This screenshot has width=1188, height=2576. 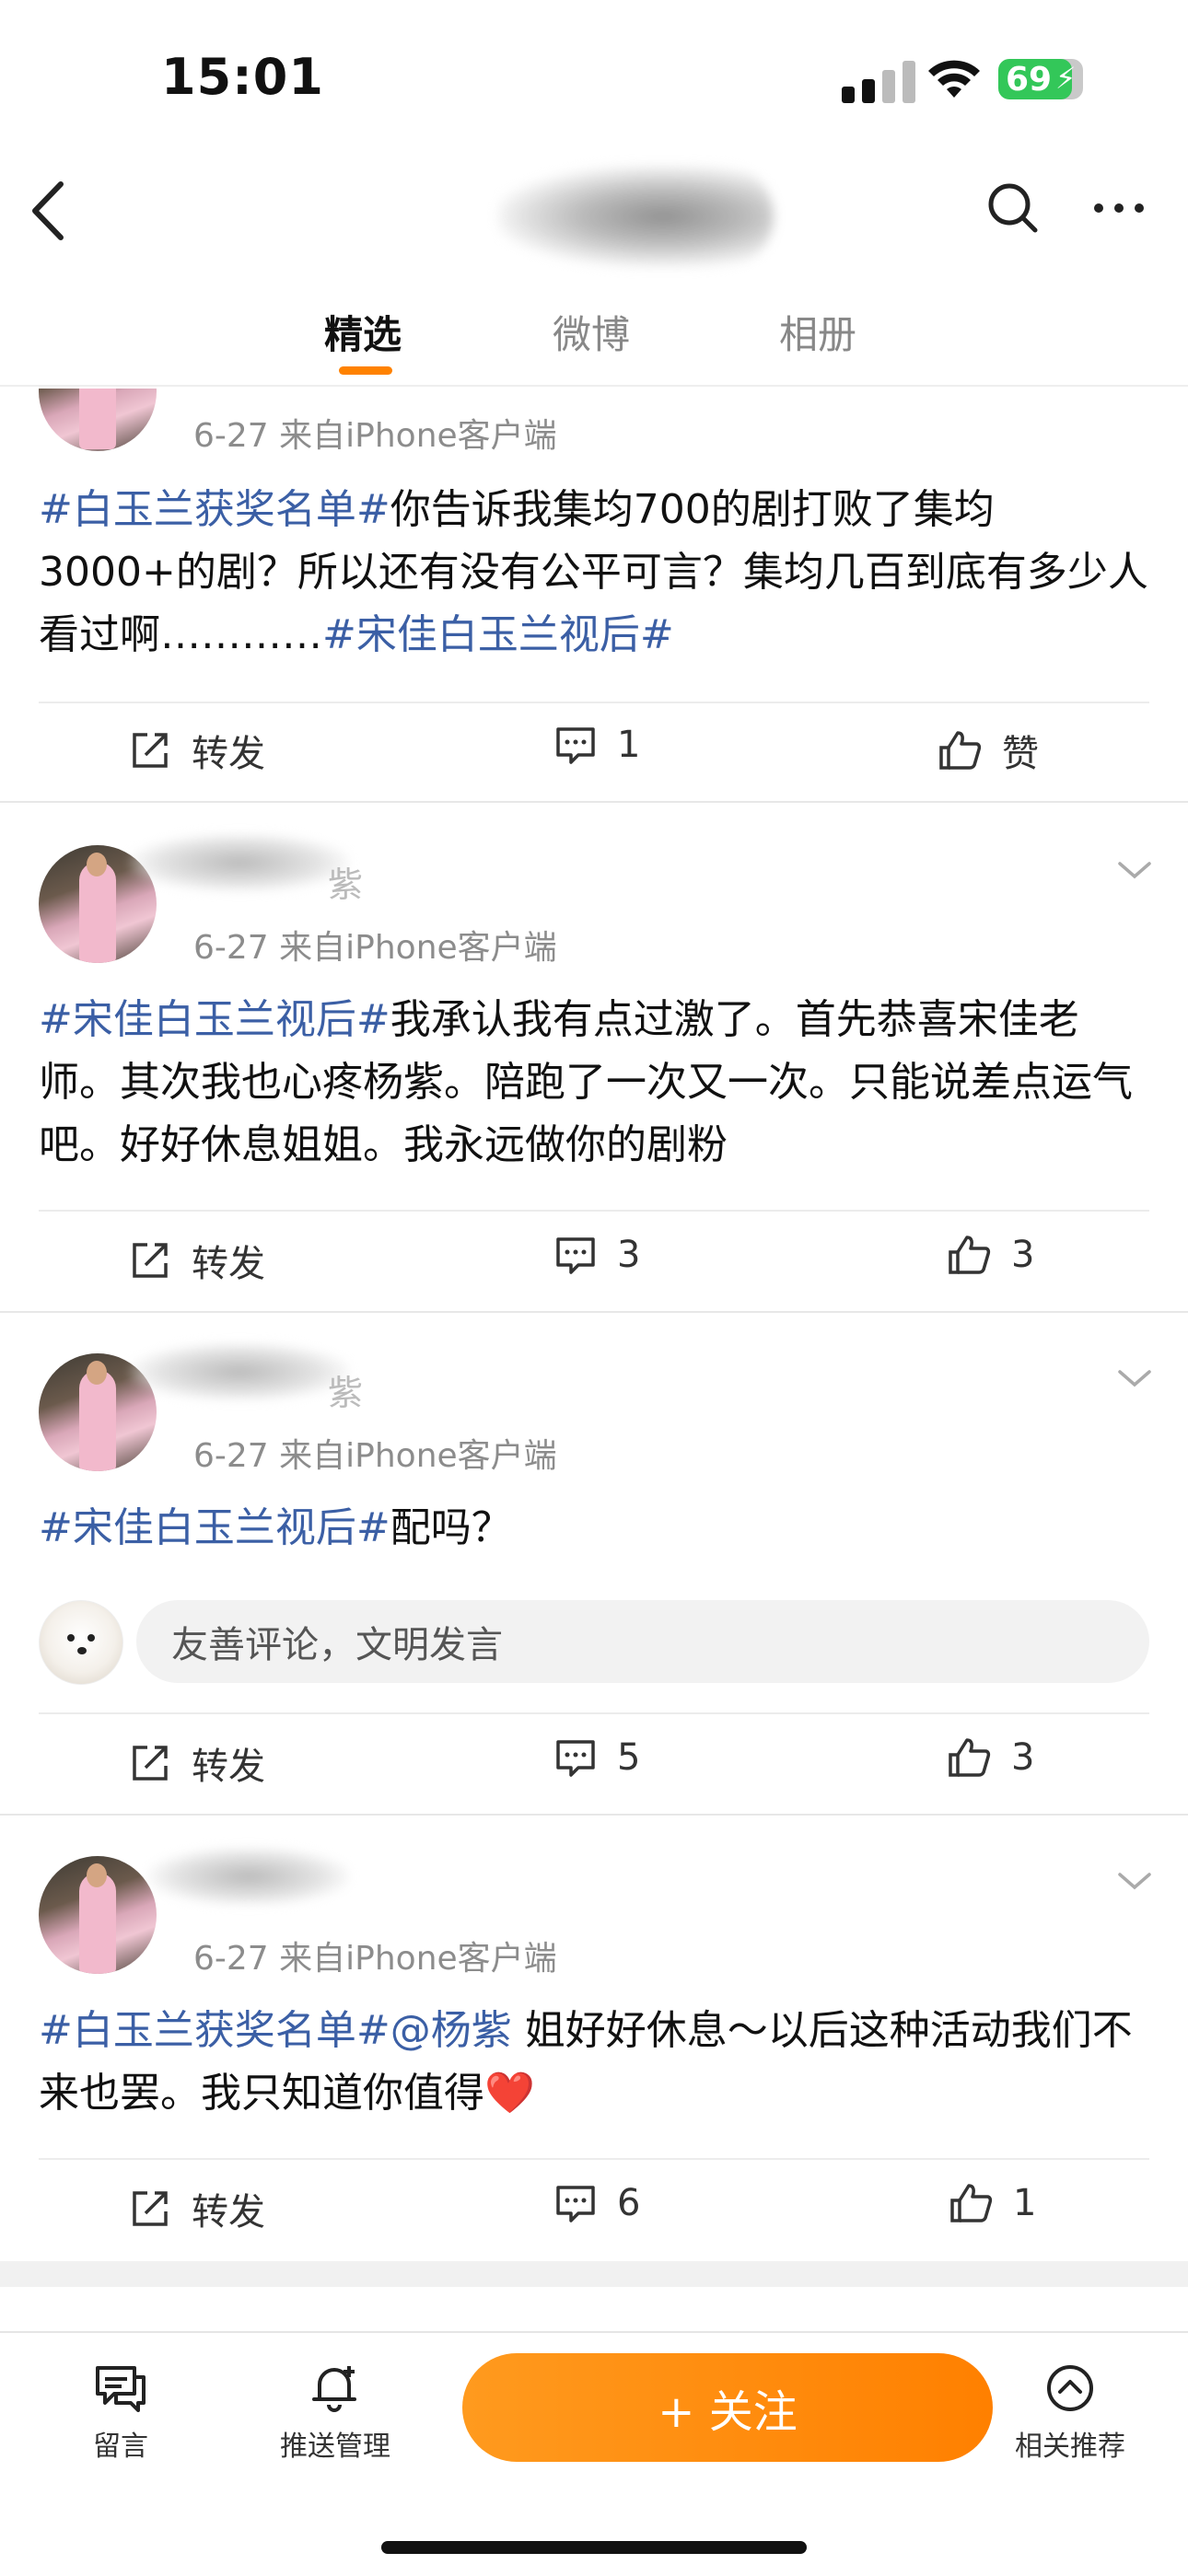 I want to click on my-avatar, so click(x=81, y=1642).